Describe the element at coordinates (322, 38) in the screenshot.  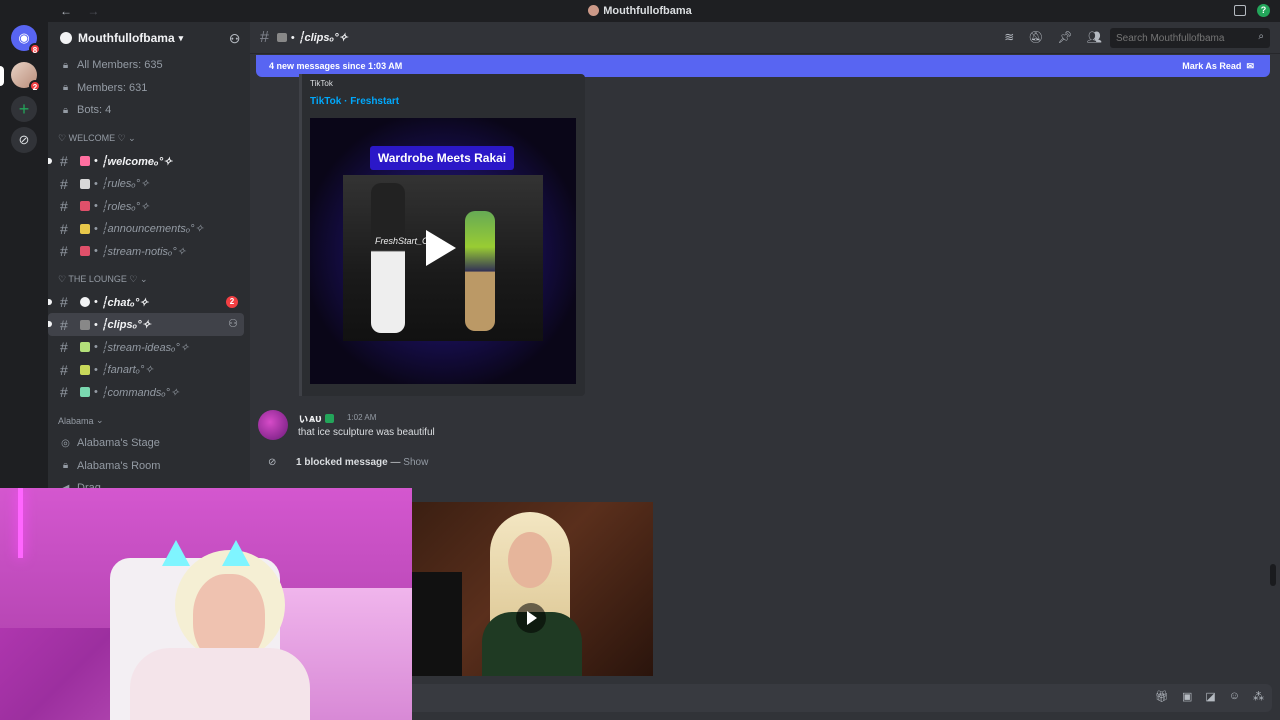
I see `channel-title: ┆clipsₒ°✧` at that location.